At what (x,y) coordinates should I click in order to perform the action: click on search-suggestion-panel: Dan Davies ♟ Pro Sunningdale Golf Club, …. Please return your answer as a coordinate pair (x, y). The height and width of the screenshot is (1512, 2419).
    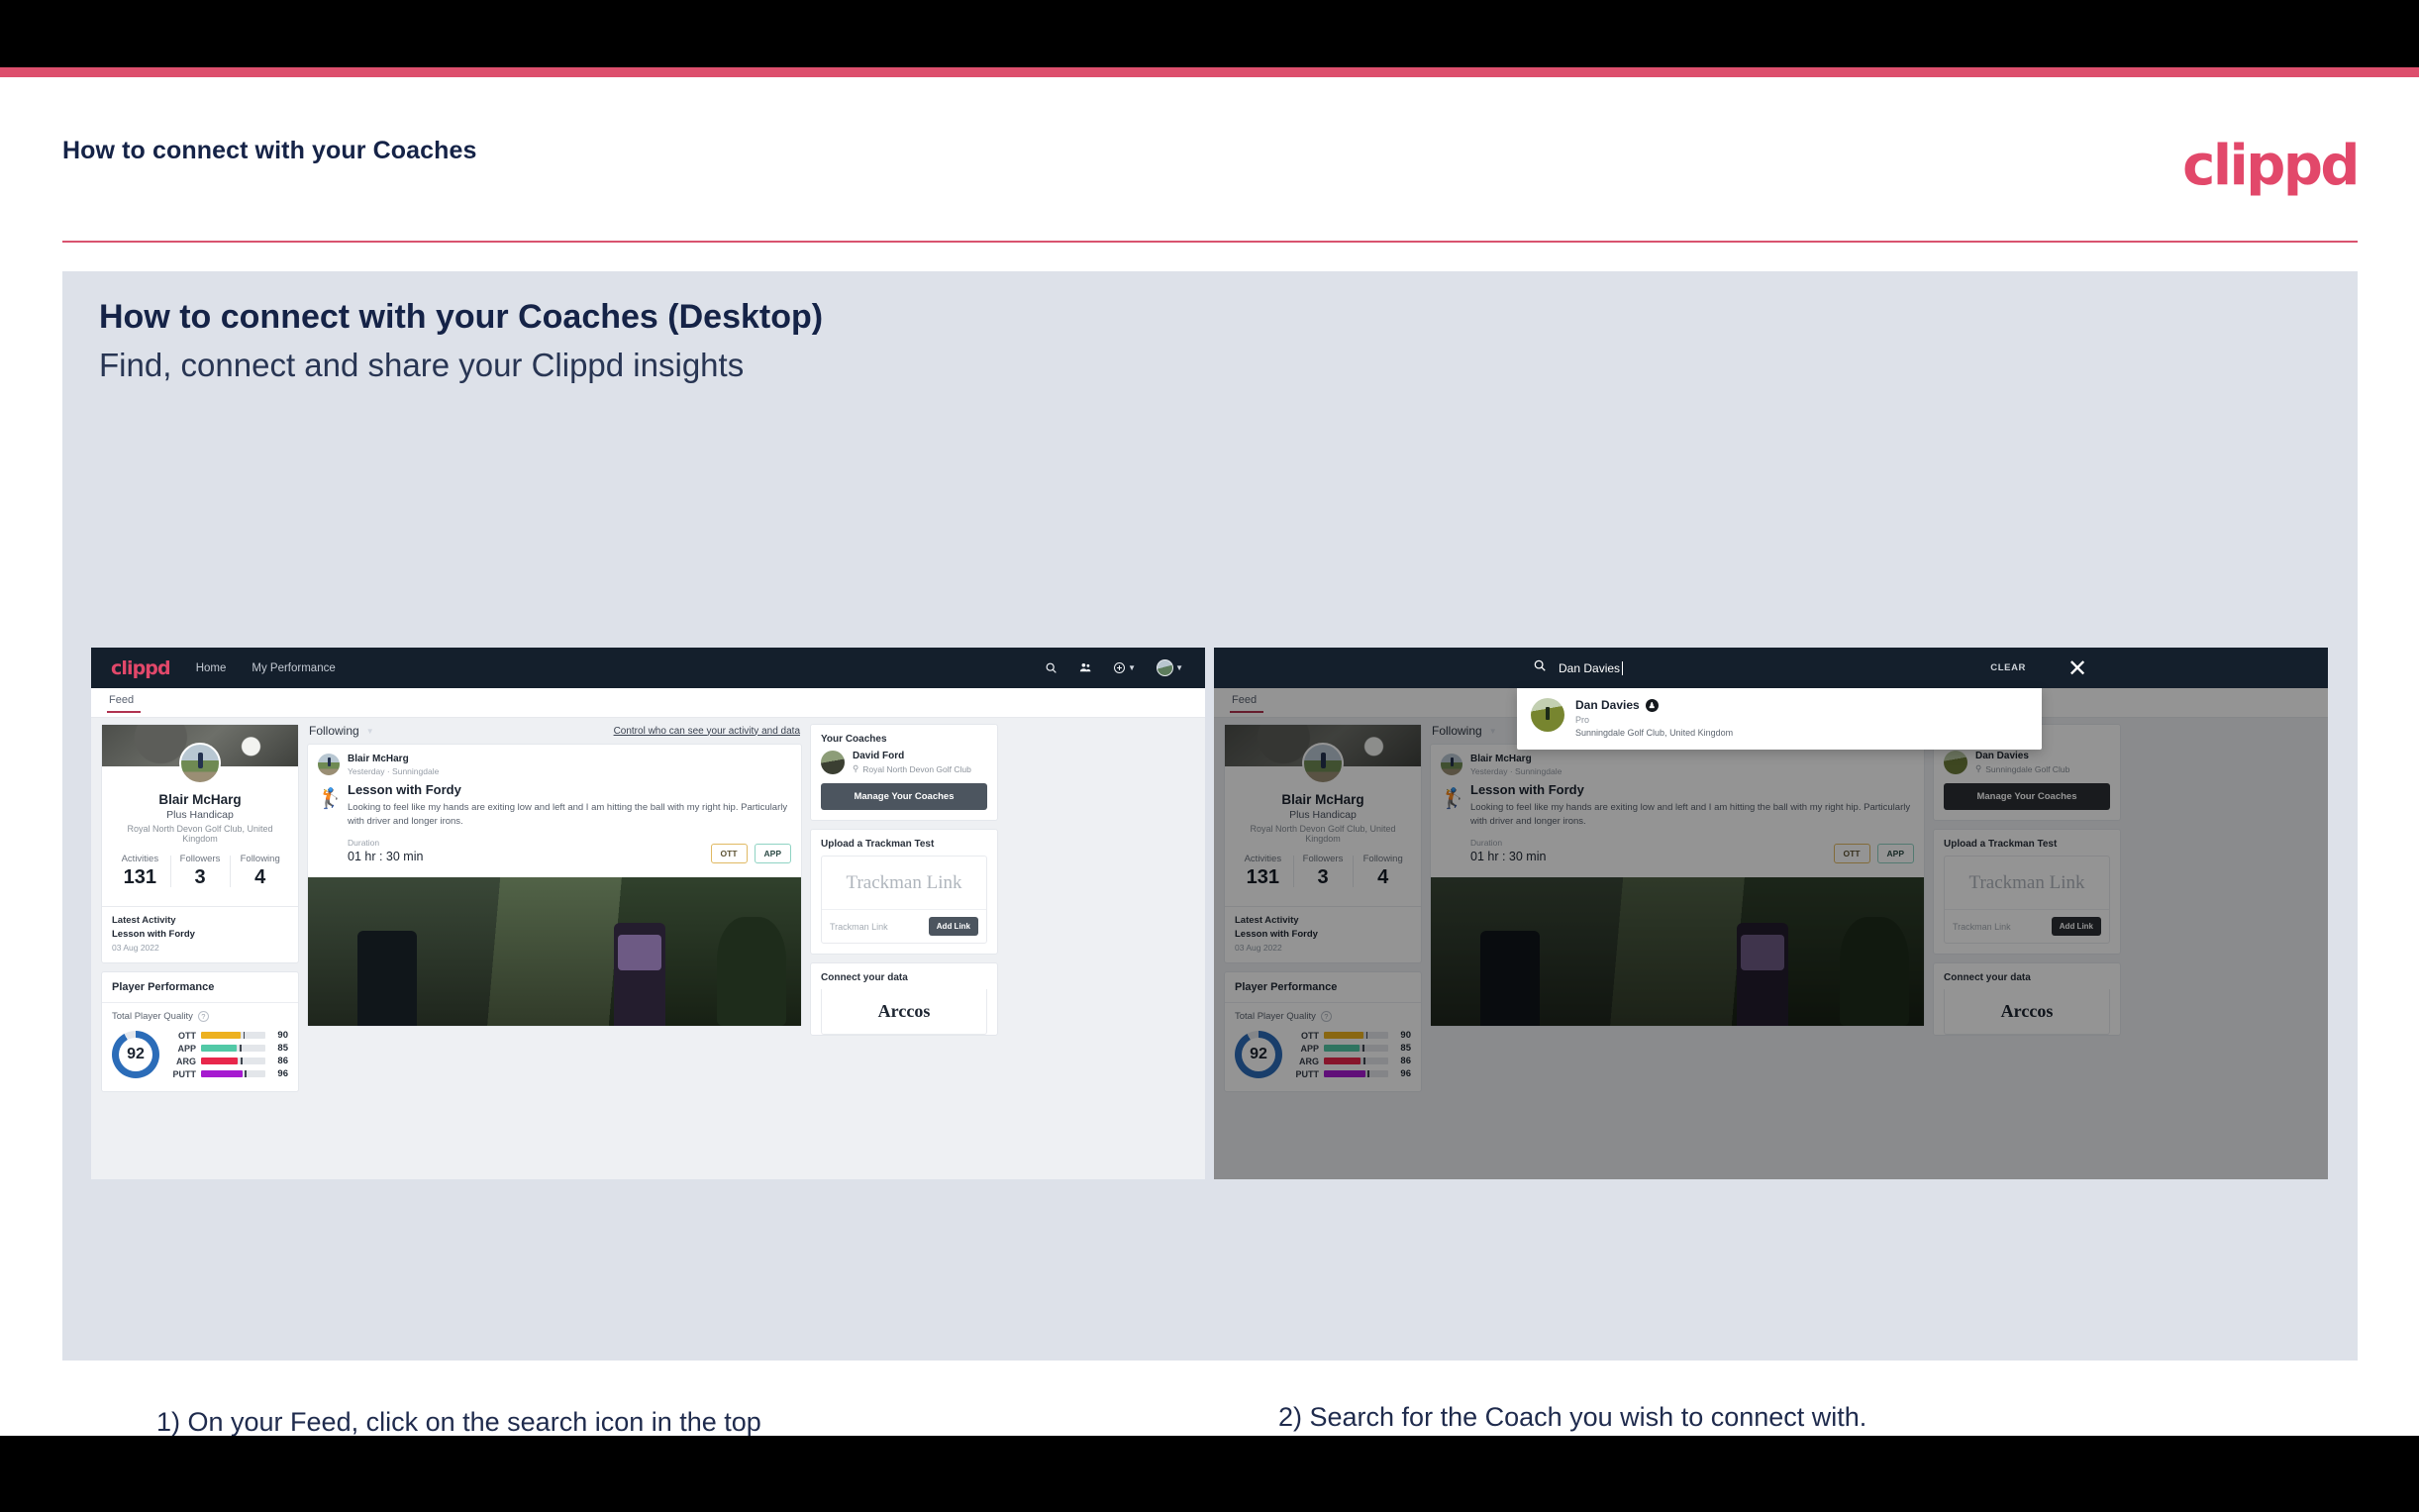
    Looking at the image, I should click on (1779, 719).